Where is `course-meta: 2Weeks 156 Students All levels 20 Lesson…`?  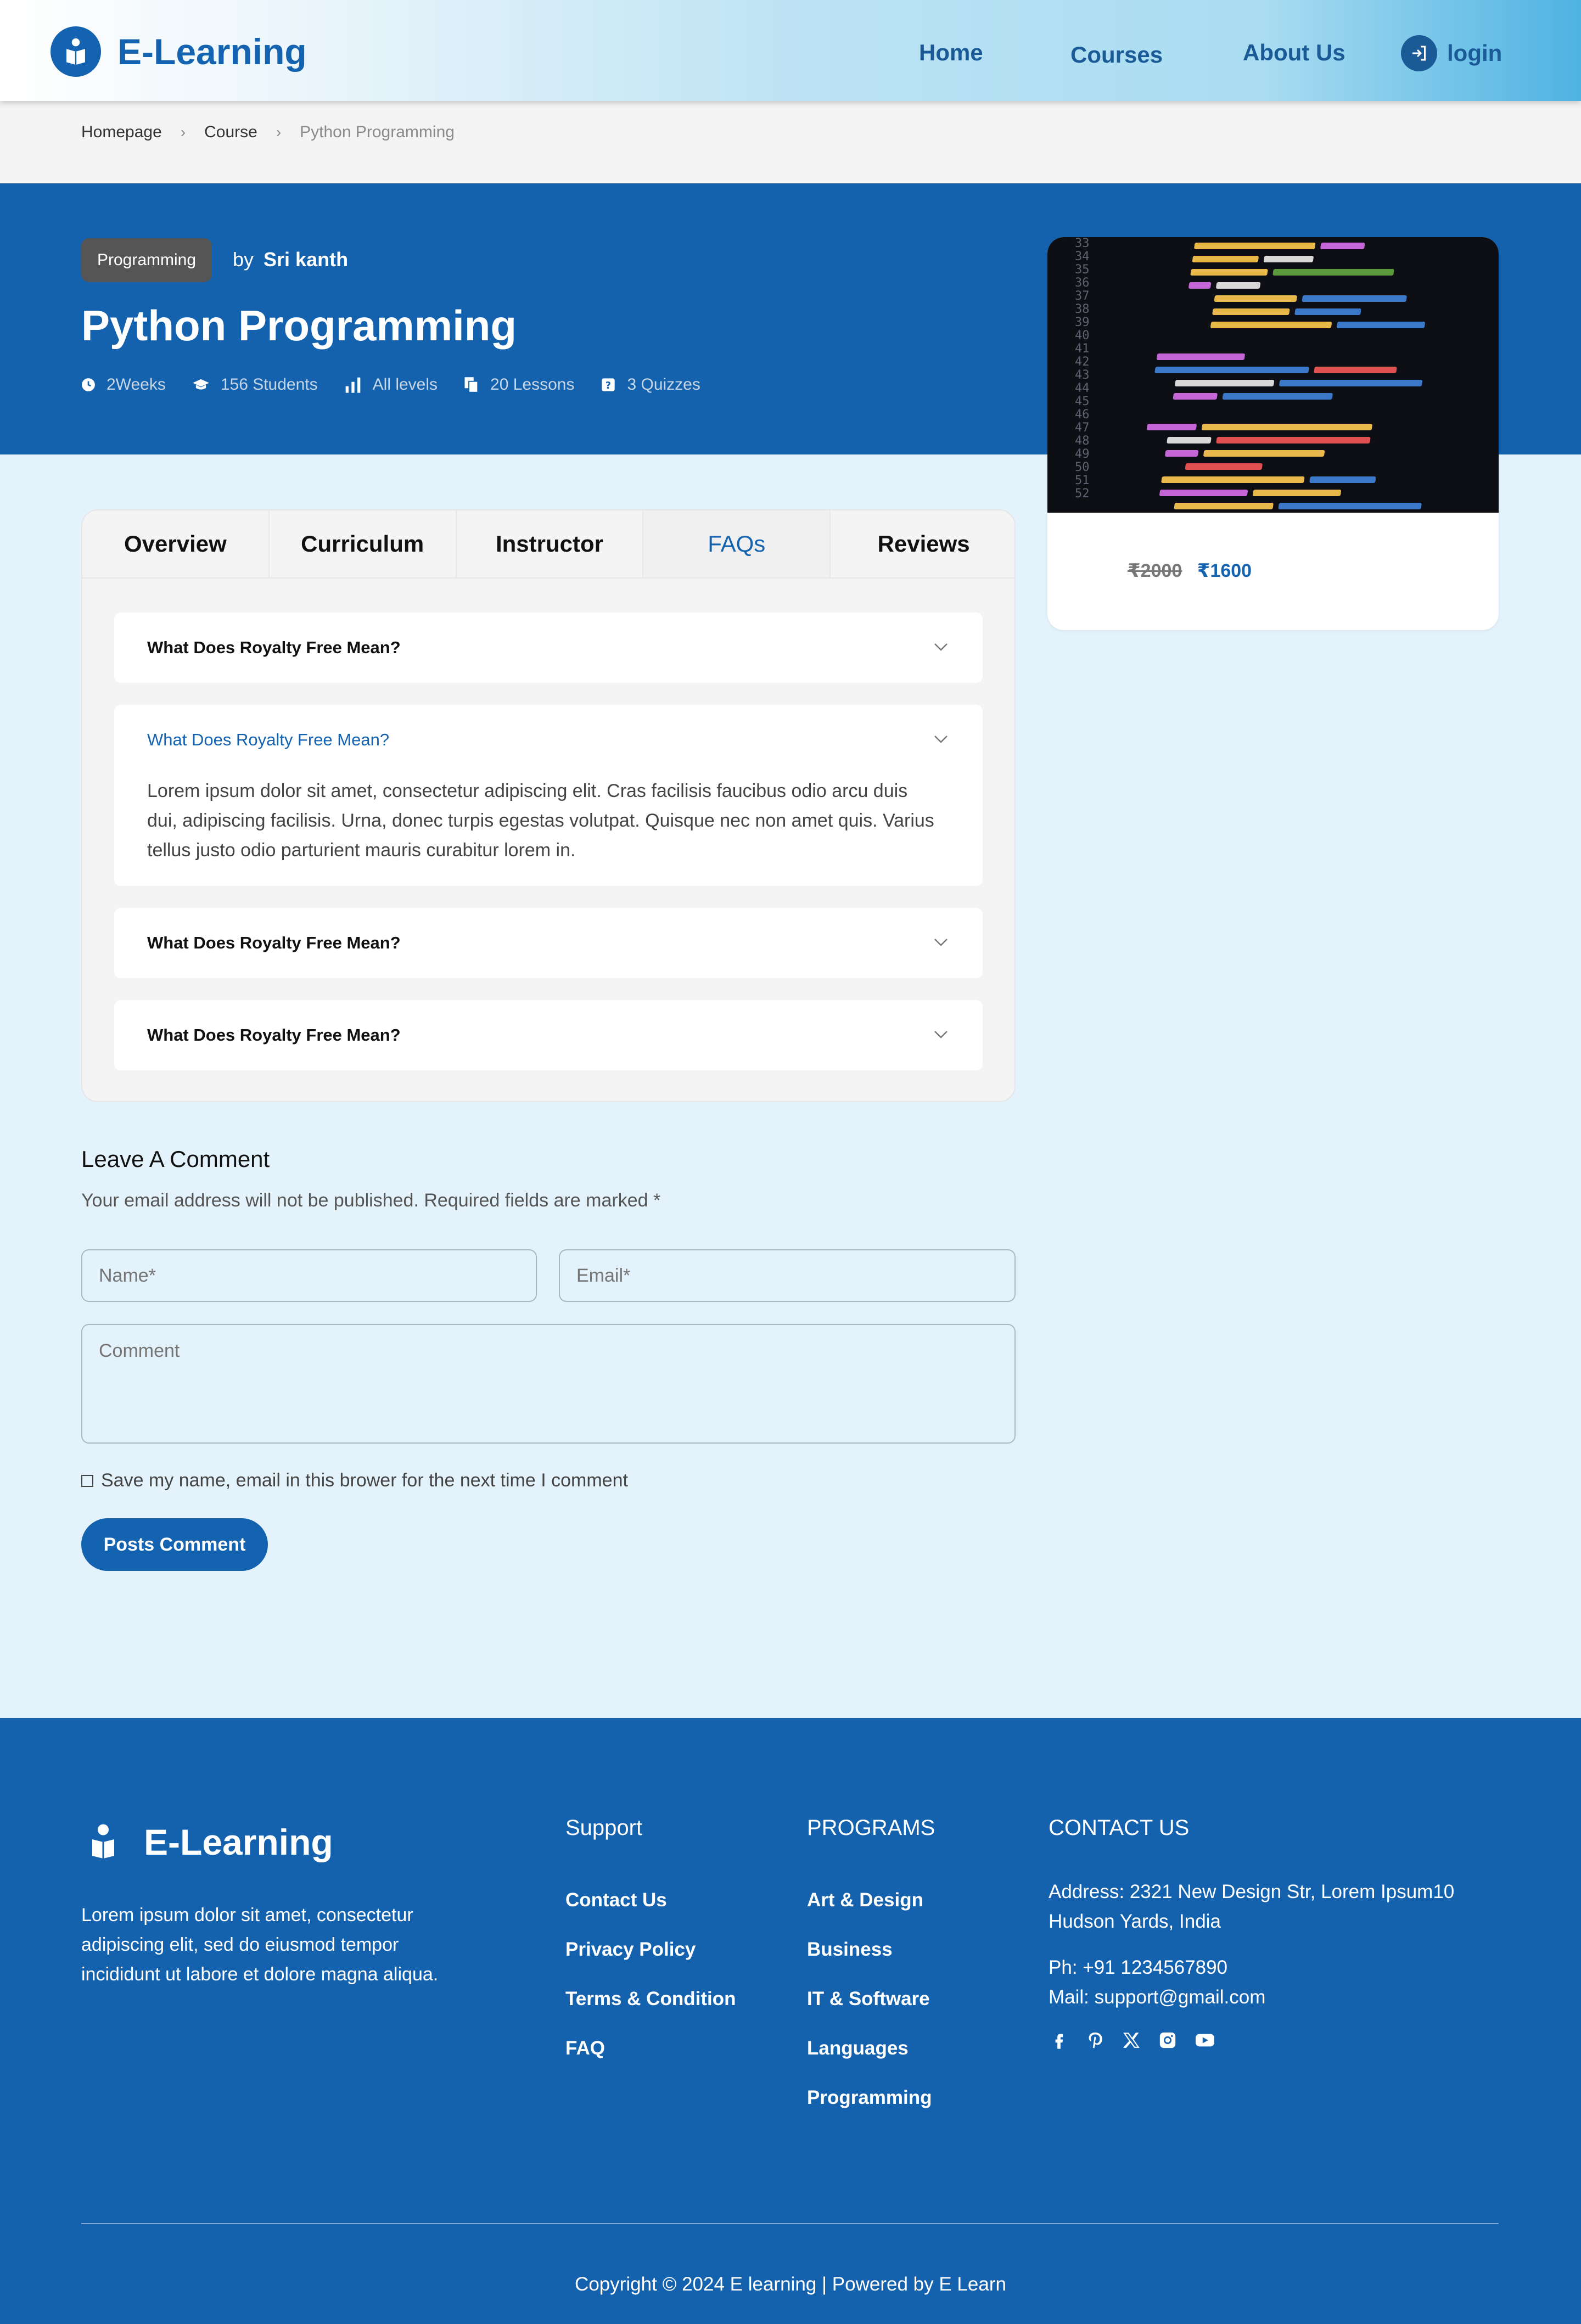
course-meta: 2Weeks 156 Students All levels 20 Lesson… is located at coordinates (404, 384).